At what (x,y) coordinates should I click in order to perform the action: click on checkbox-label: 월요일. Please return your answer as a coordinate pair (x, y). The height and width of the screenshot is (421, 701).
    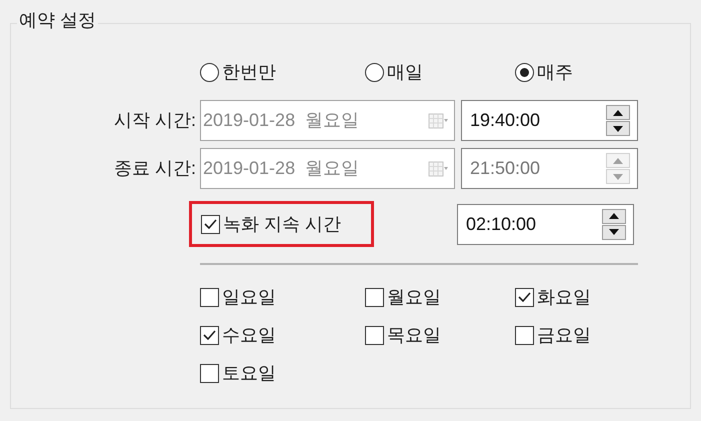
    Looking at the image, I should click on (414, 297).